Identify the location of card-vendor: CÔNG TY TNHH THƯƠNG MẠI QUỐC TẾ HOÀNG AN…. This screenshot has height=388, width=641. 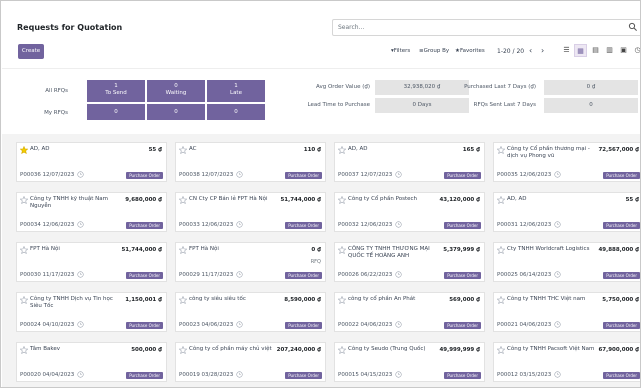
(389, 253).